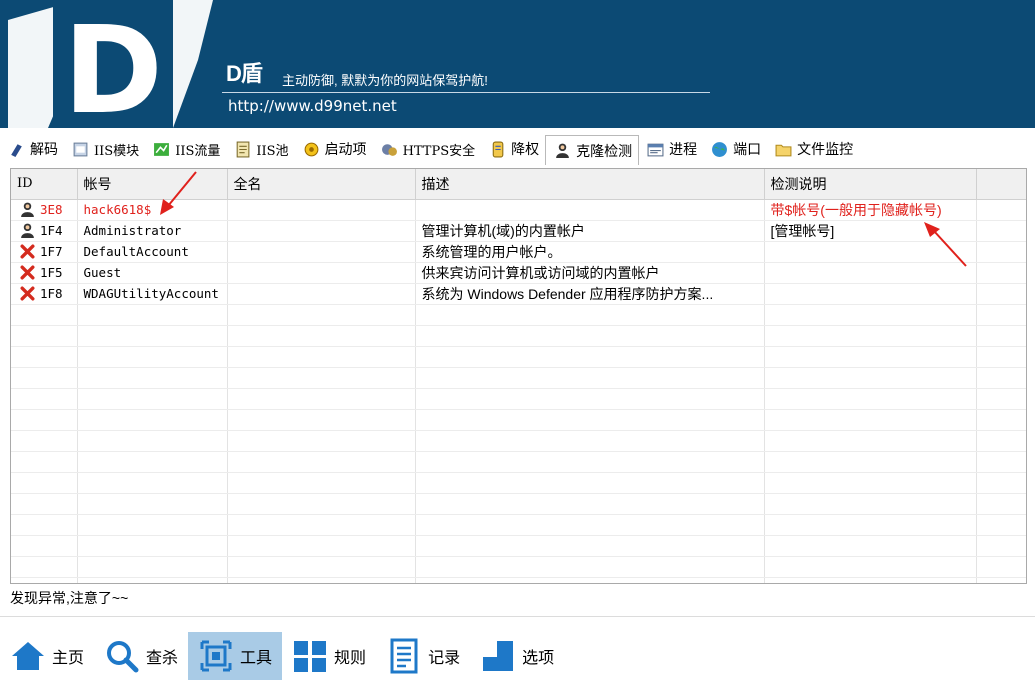  What do you see at coordinates (311, 149) in the screenshot?
I see `startup-icon` at bounding box center [311, 149].